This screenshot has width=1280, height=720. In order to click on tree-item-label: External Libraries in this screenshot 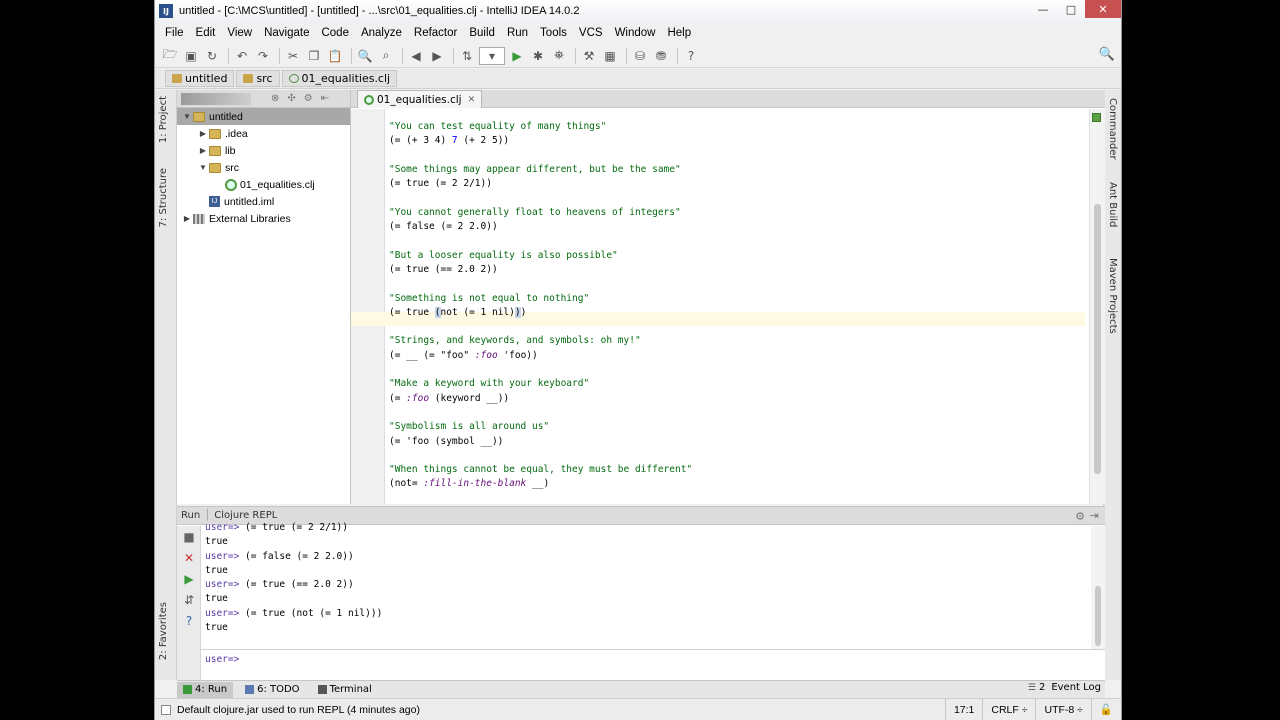, I will do `click(250, 218)`.